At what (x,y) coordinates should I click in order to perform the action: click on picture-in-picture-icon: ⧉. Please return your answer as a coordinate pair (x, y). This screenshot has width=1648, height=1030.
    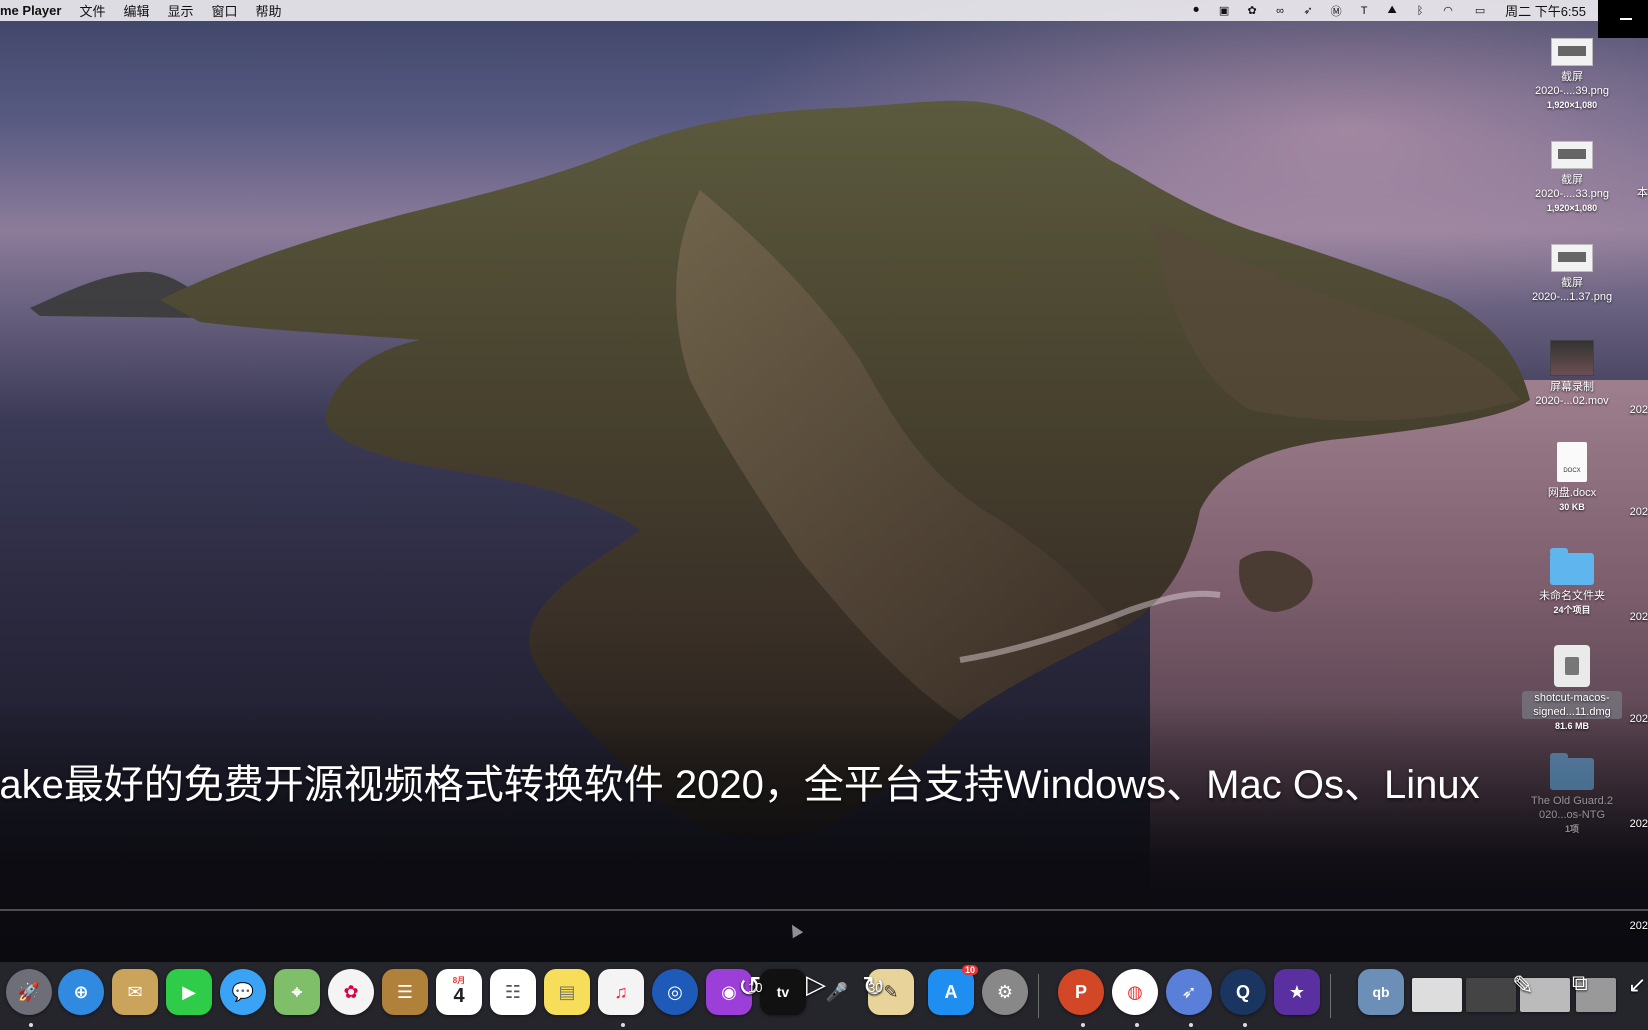
    Looking at the image, I should click on (1580, 983).